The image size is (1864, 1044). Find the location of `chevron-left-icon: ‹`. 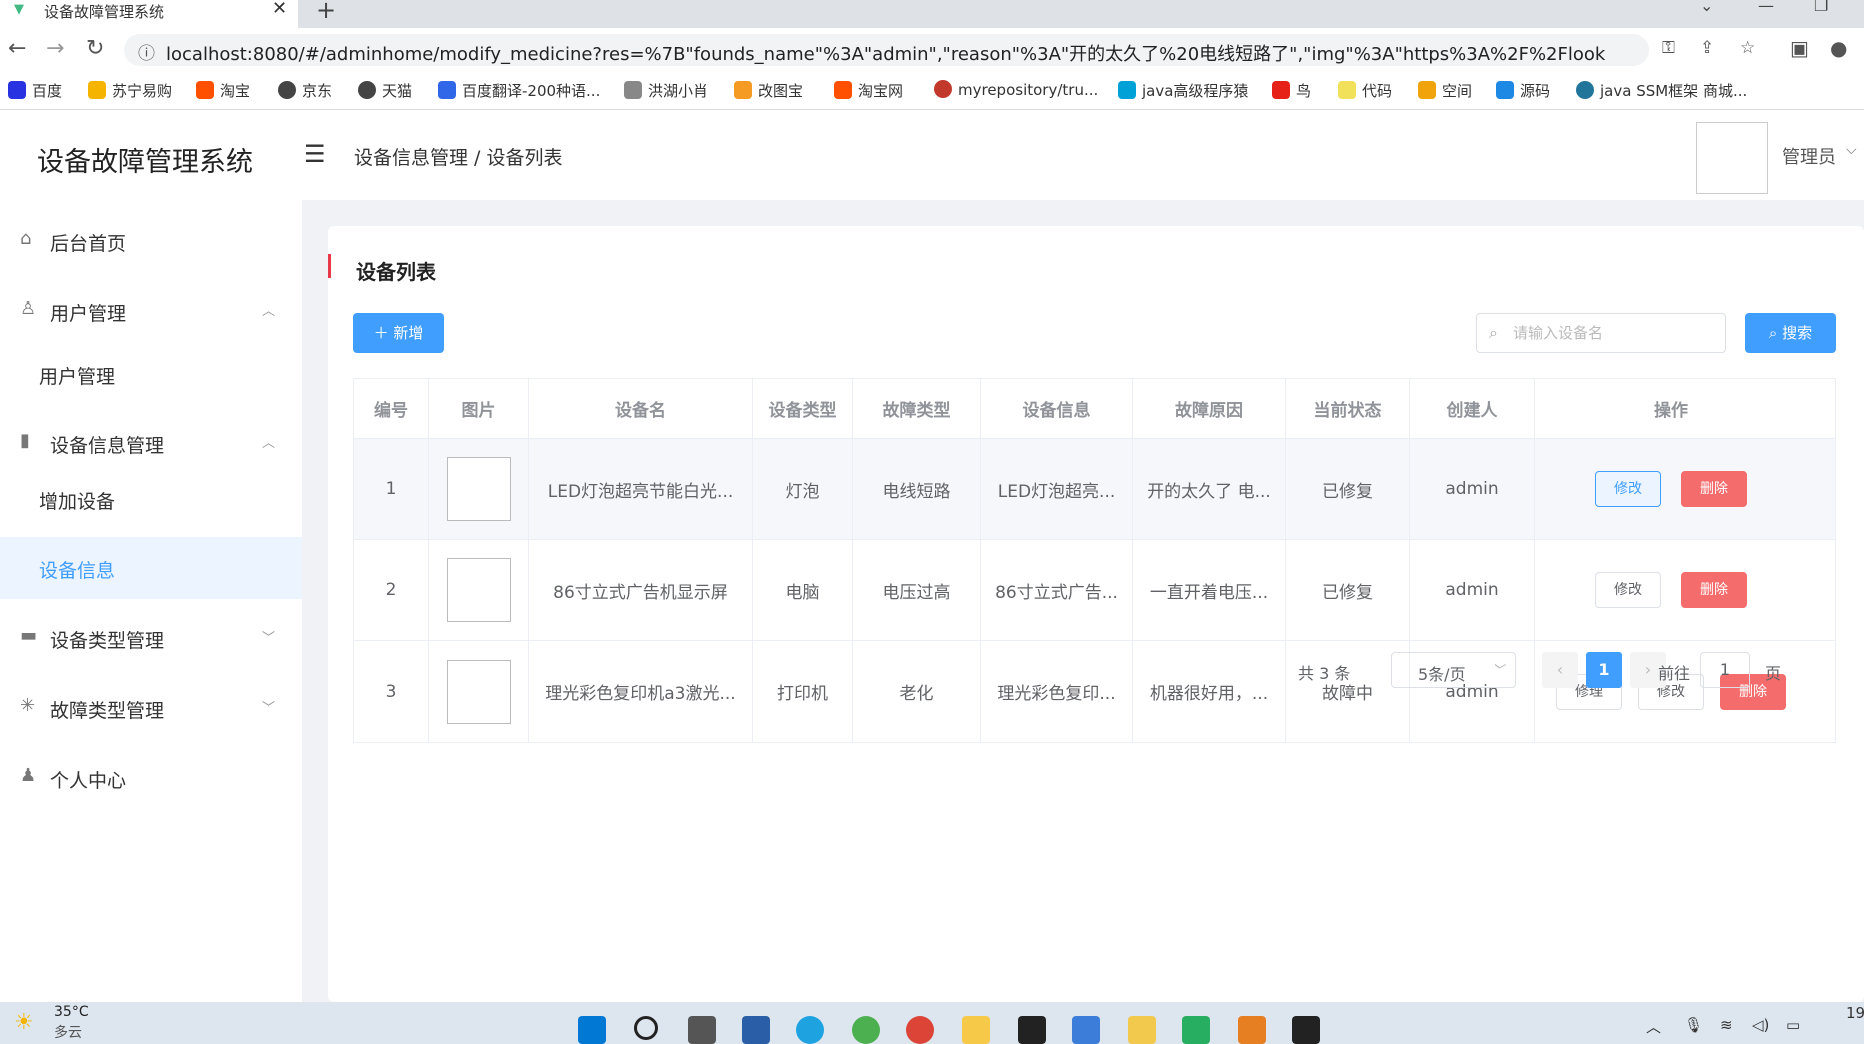

chevron-left-icon: ‹ is located at coordinates (1560, 669).